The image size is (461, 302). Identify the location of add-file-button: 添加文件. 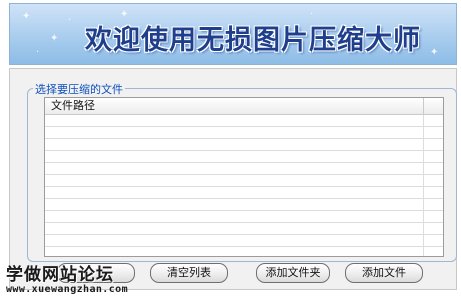
(384, 273).